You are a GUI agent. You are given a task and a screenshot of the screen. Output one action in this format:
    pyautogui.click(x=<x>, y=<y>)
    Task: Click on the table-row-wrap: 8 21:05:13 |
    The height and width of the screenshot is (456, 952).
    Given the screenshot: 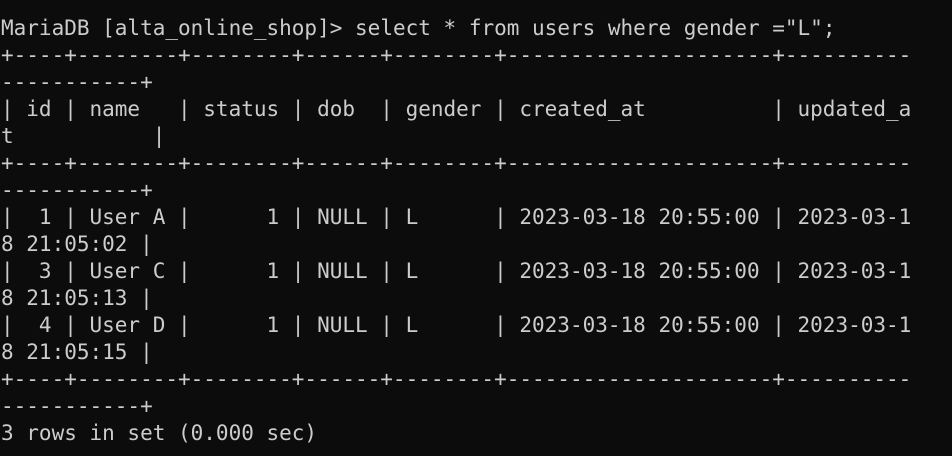 What is the action you would take?
    pyautogui.click(x=77, y=298)
    